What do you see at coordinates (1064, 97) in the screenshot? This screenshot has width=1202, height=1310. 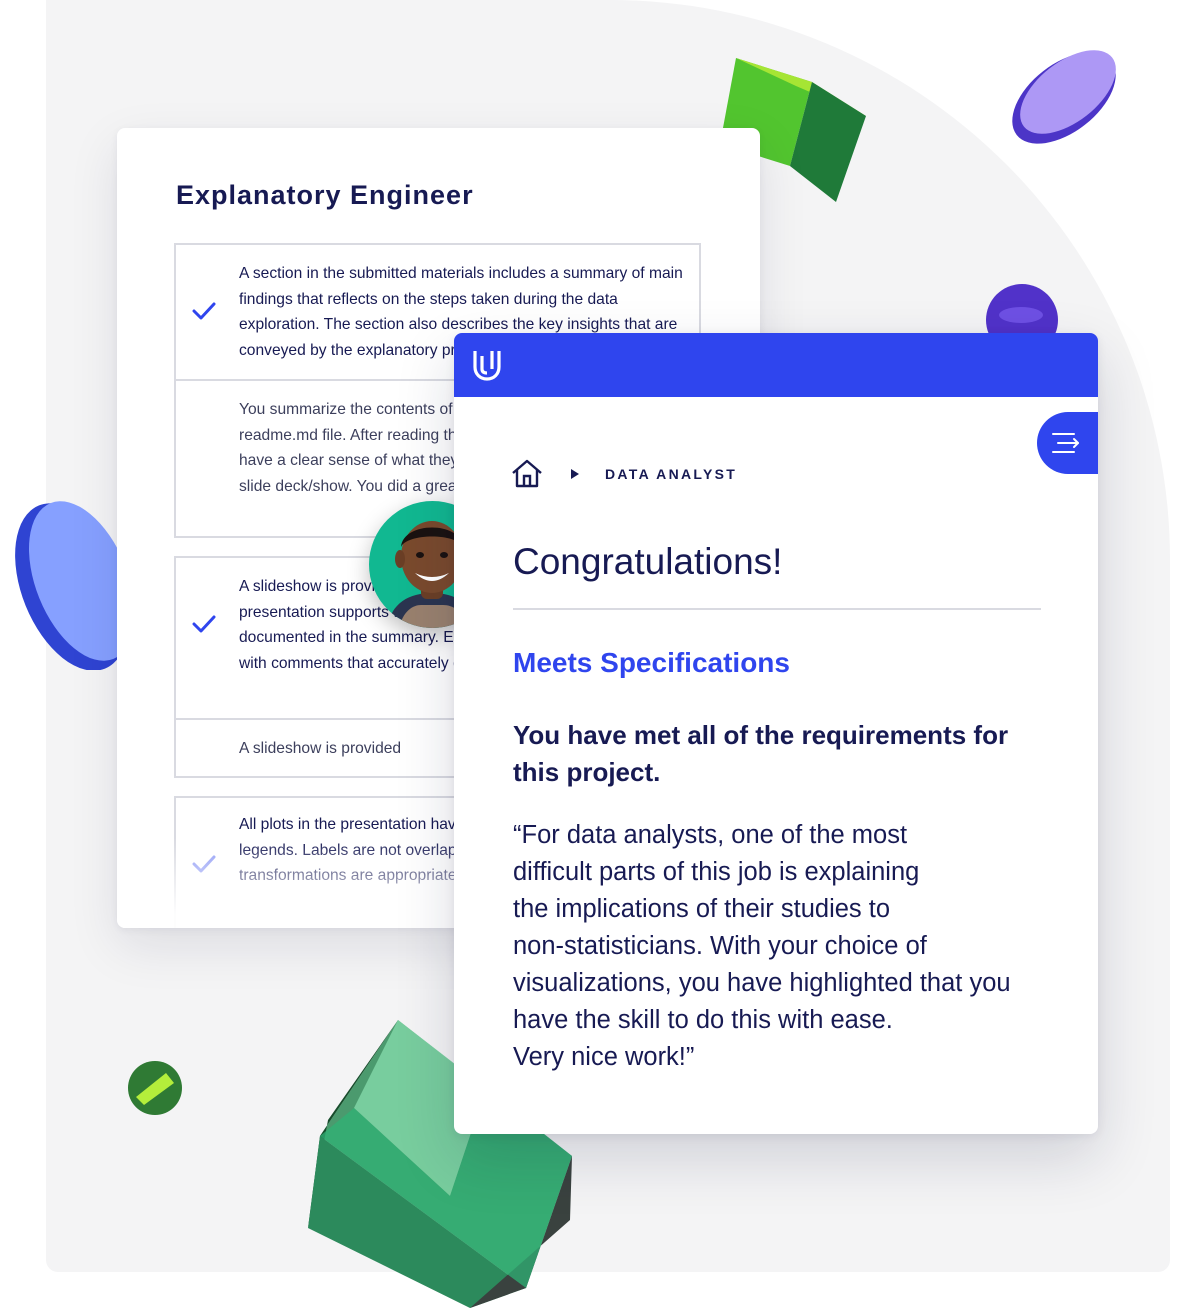 I see `purple-disc-decoration` at bounding box center [1064, 97].